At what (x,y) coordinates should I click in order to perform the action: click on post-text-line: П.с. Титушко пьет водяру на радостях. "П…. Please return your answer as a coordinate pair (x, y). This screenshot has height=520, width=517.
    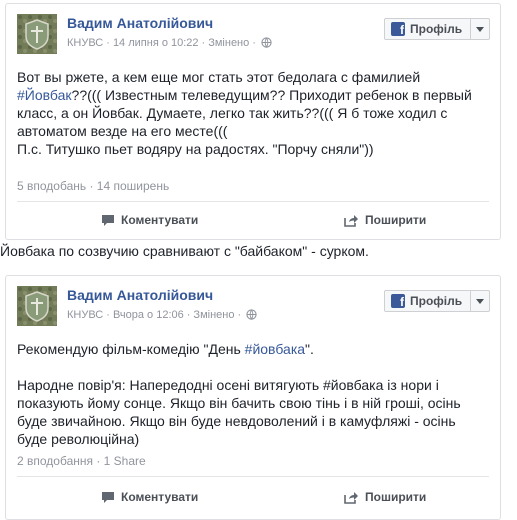
    Looking at the image, I should click on (252, 149).